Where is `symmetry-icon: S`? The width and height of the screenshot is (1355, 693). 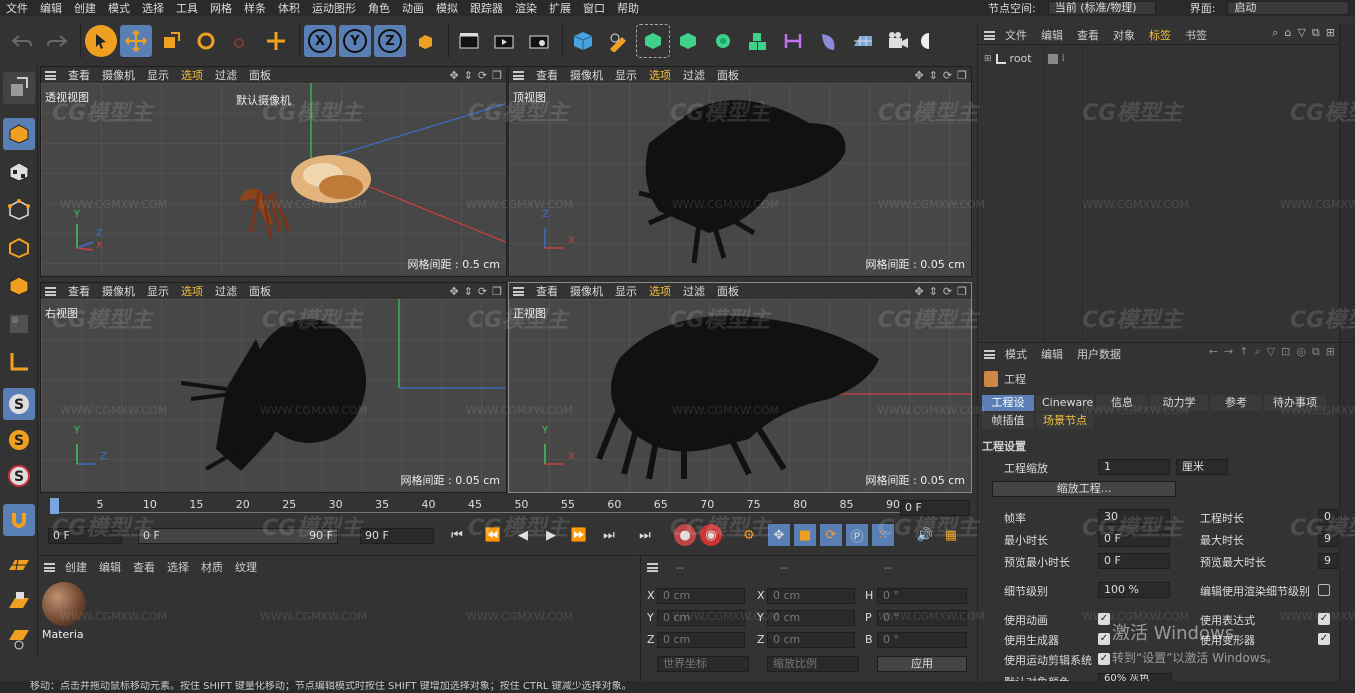
symmetry-icon: S is located at coordinates (19, 476).